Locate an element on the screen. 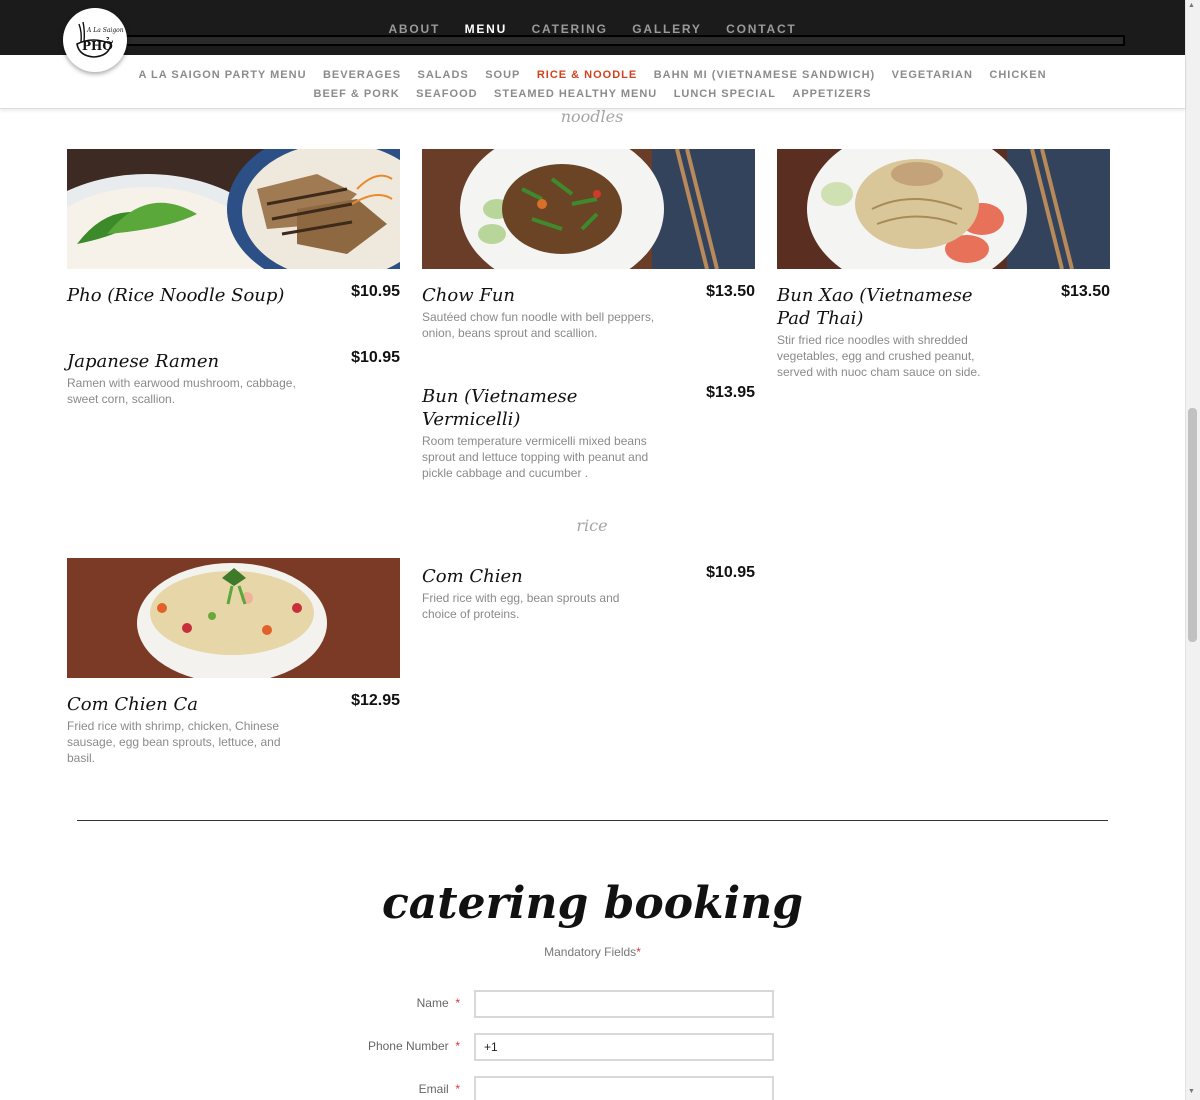  name-input is located at coordinates (624, 1004).